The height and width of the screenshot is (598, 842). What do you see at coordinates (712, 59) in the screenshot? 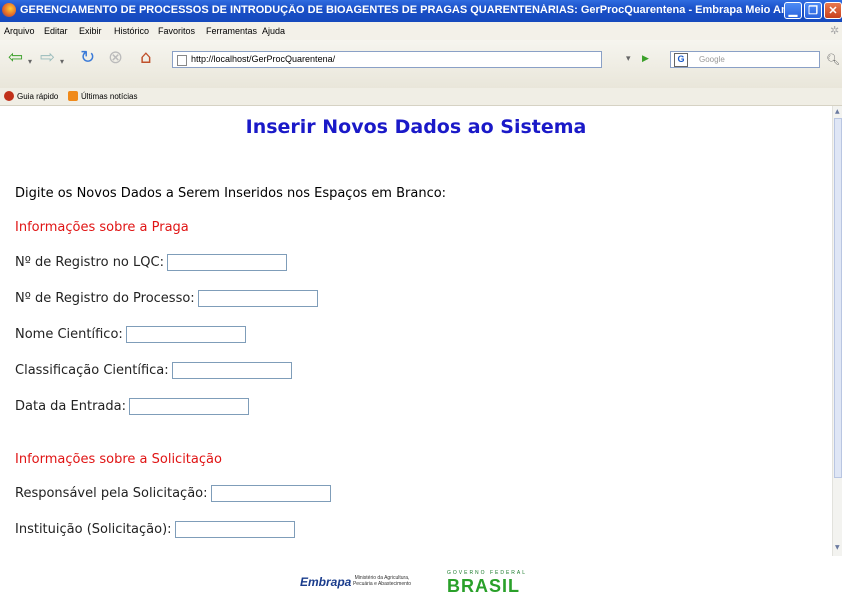
I see `search-placeholder: Google` at bounding box center [712, 59].